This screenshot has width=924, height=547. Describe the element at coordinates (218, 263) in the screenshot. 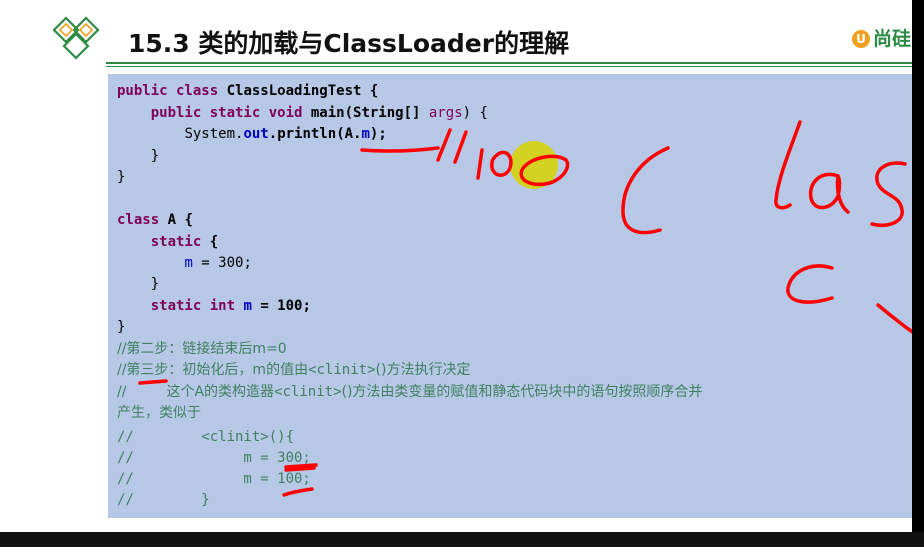

I see `code-line-8: m = 300;` at that location.